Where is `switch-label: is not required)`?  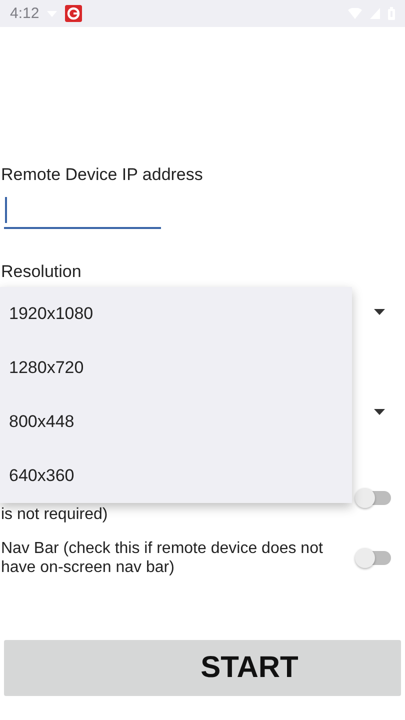 switch-label: is not required) is located at coordinates (54, 514).